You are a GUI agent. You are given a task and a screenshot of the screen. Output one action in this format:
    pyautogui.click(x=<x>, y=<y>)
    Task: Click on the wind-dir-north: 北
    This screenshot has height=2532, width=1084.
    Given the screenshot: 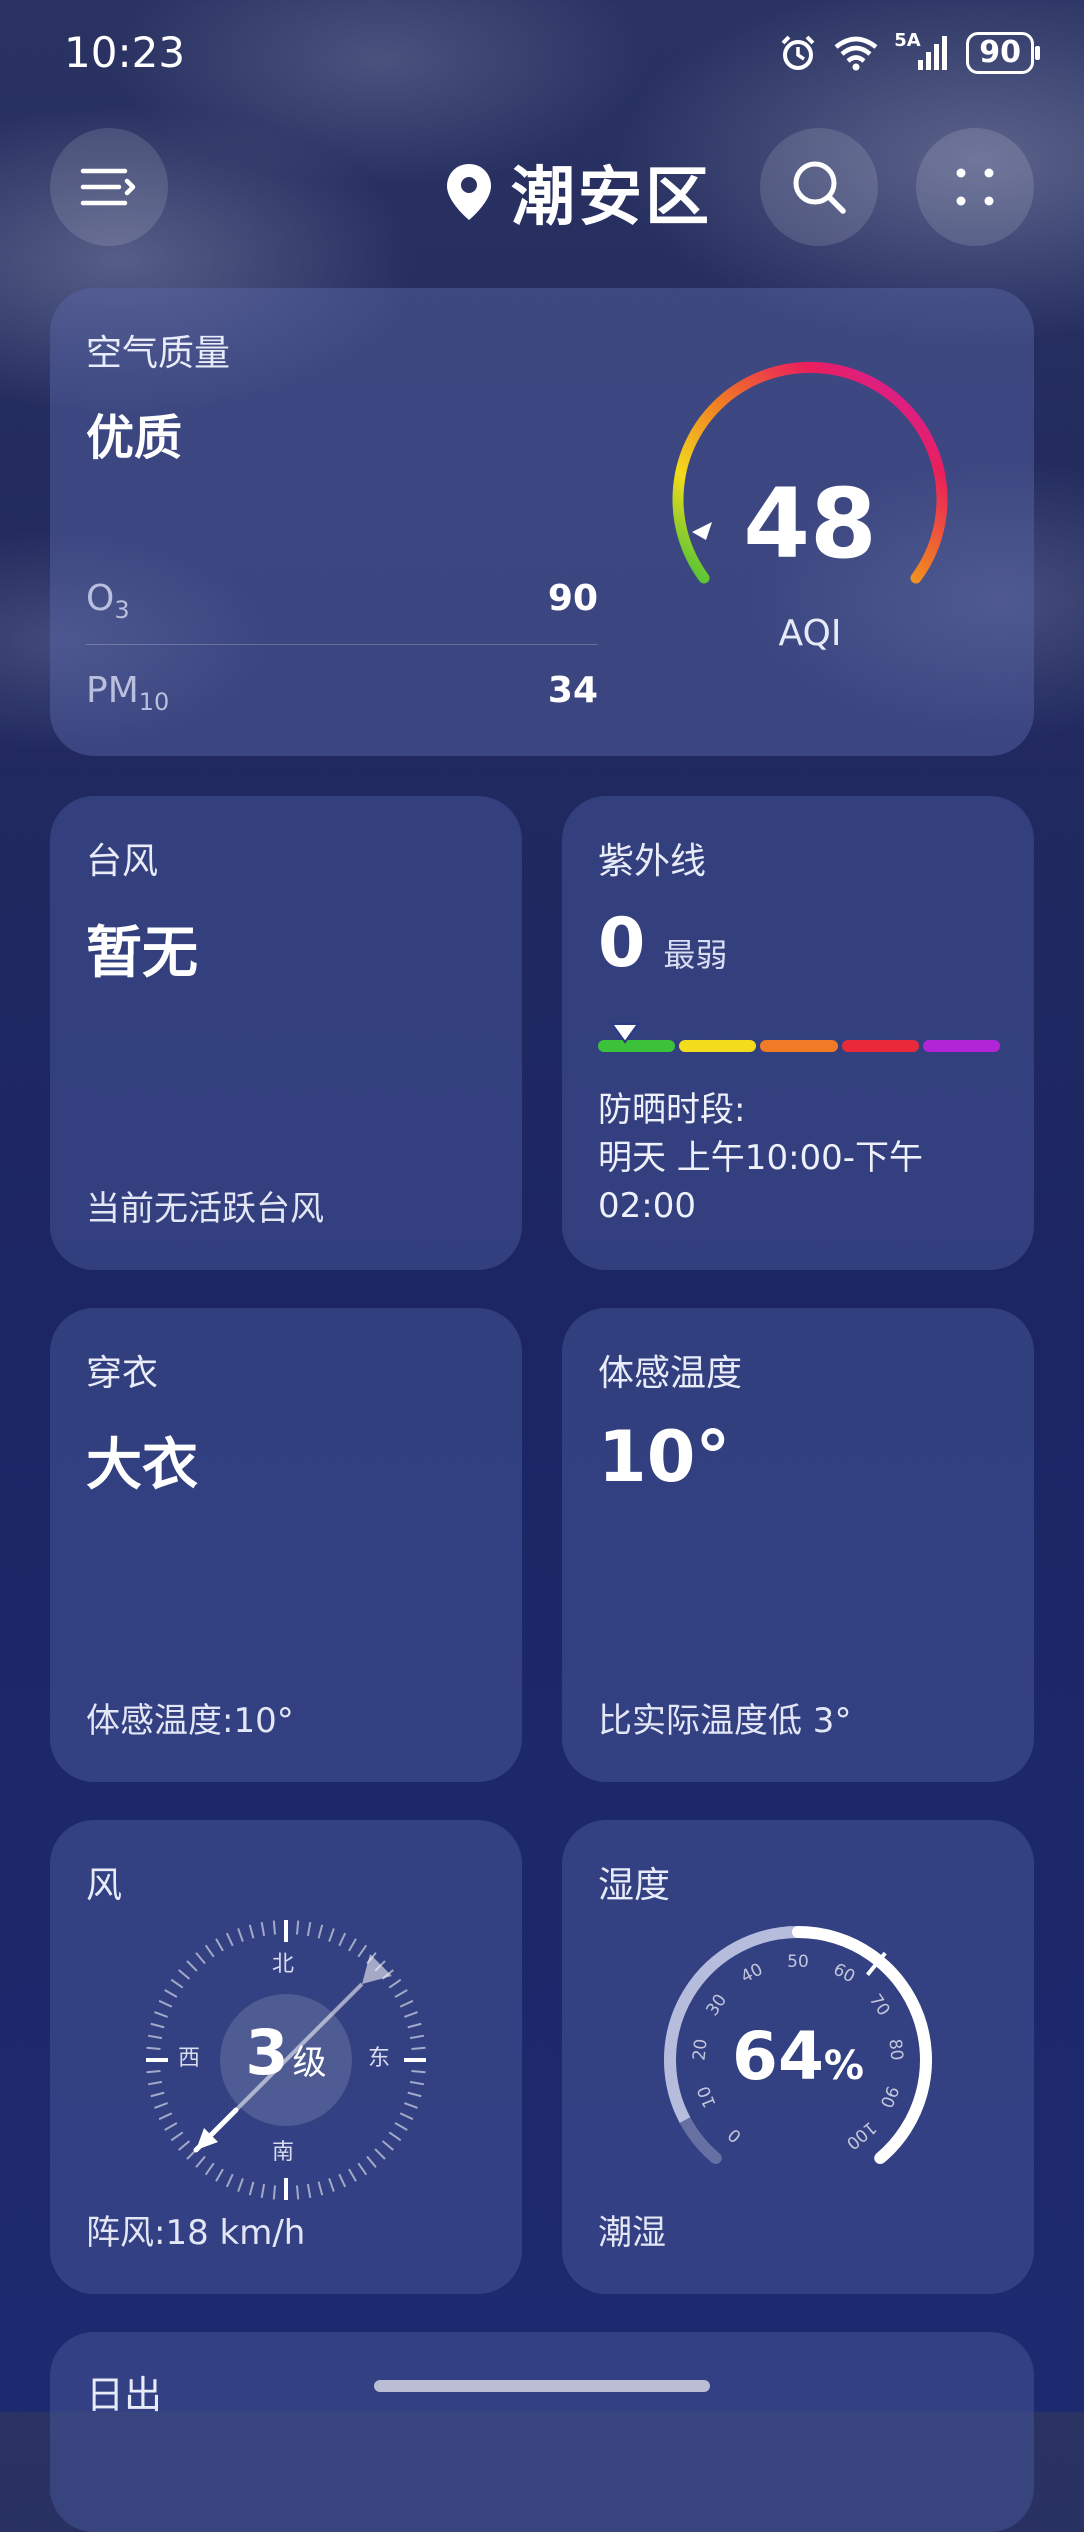 What is the action you would take?
    pyautogui.click(x=283, y=1964)
    